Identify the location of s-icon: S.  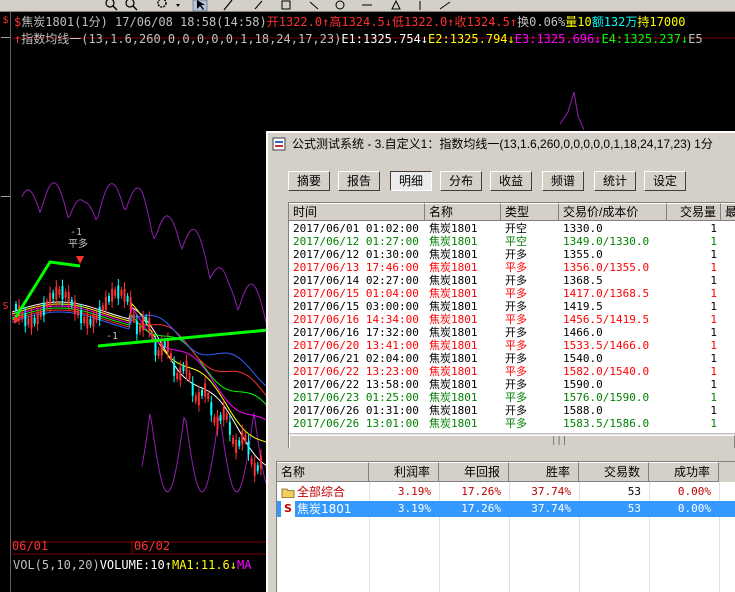
(288, 509).